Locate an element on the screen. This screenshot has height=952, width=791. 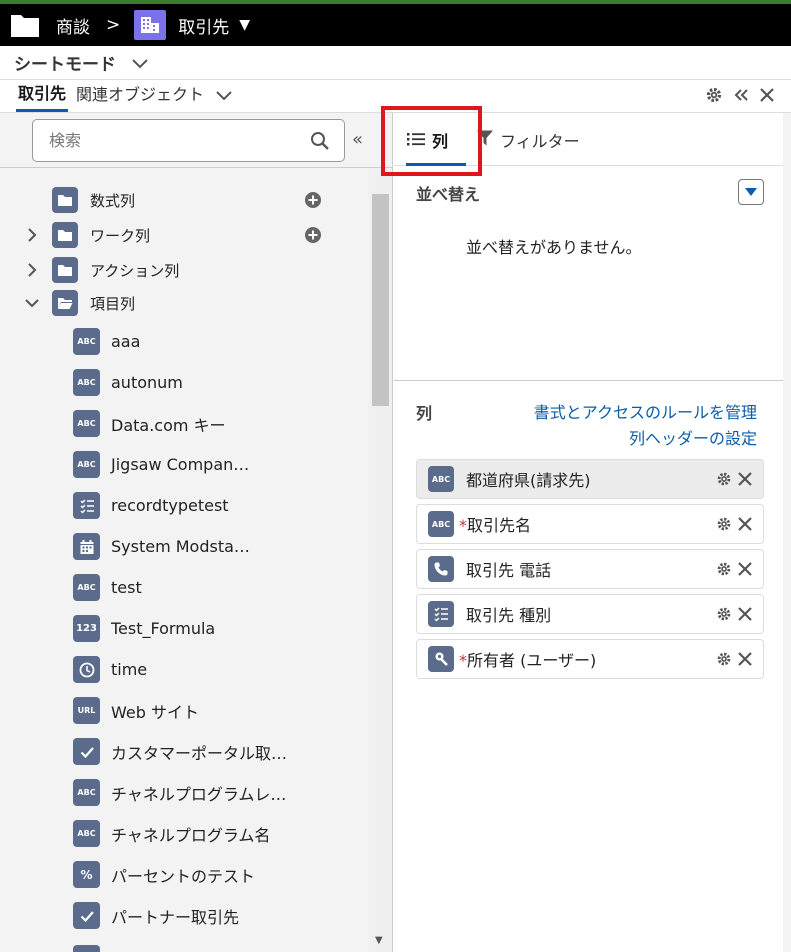
column-item: 取引先 電話 is located at coordinates (590, 569).